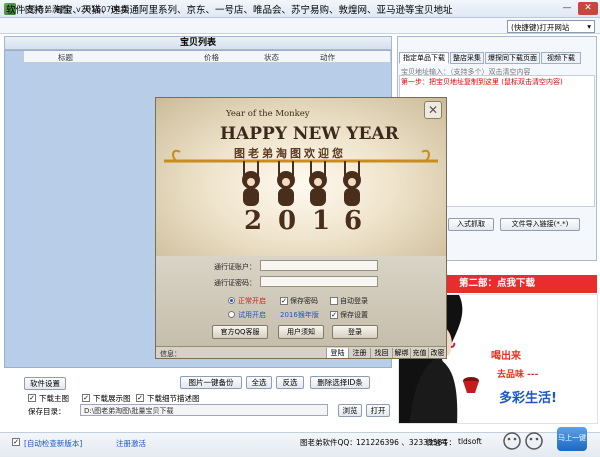  What do you see at coordinates (378, 410) in the screenshot?
I see `open-button: 打开` at bounding box center [378, 410].